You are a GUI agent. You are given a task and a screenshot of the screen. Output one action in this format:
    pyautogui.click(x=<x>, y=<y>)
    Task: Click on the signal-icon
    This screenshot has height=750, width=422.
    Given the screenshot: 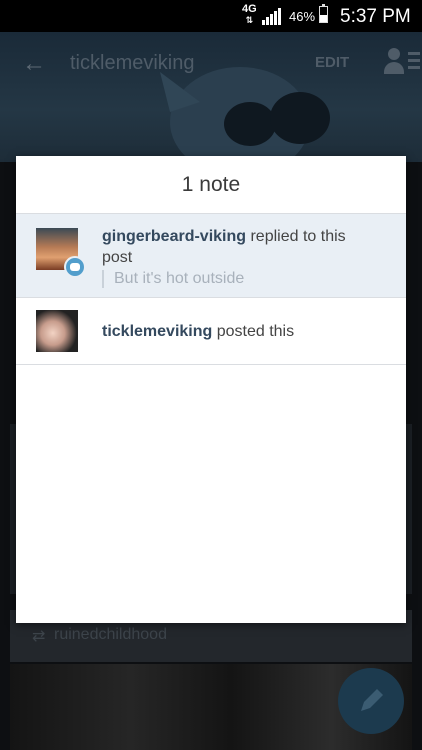 What is the action you would take?
    pyautogui.click(x=272, y=16)
    